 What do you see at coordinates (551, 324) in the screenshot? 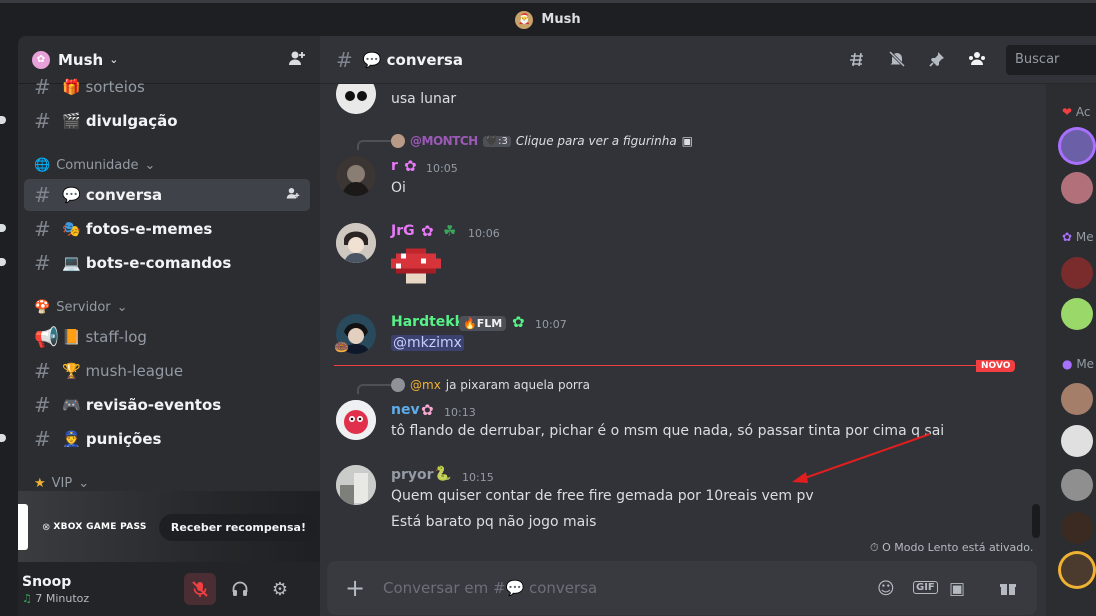
I see `timestamp: 10:07` at bounding box center [551, 324].